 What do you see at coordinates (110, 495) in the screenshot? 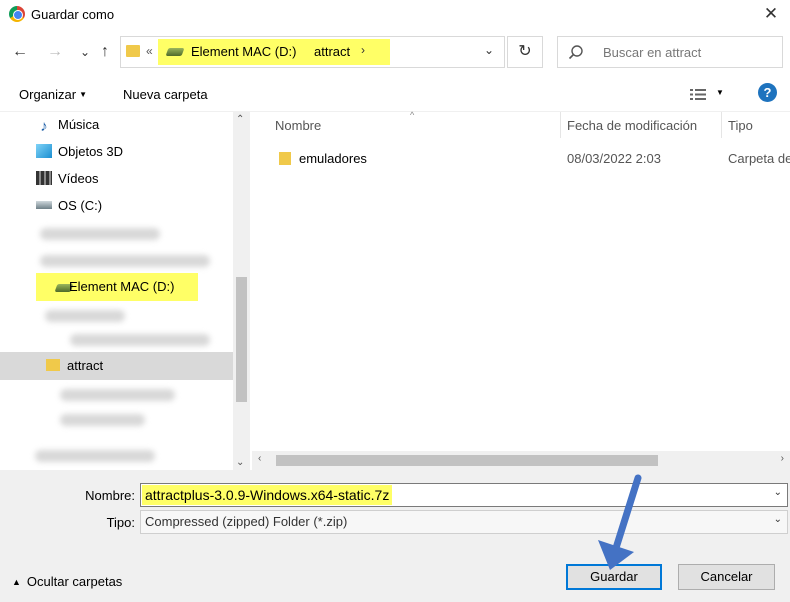
I see `file-name-label: Nombre:` at bounding box center [110, 495].